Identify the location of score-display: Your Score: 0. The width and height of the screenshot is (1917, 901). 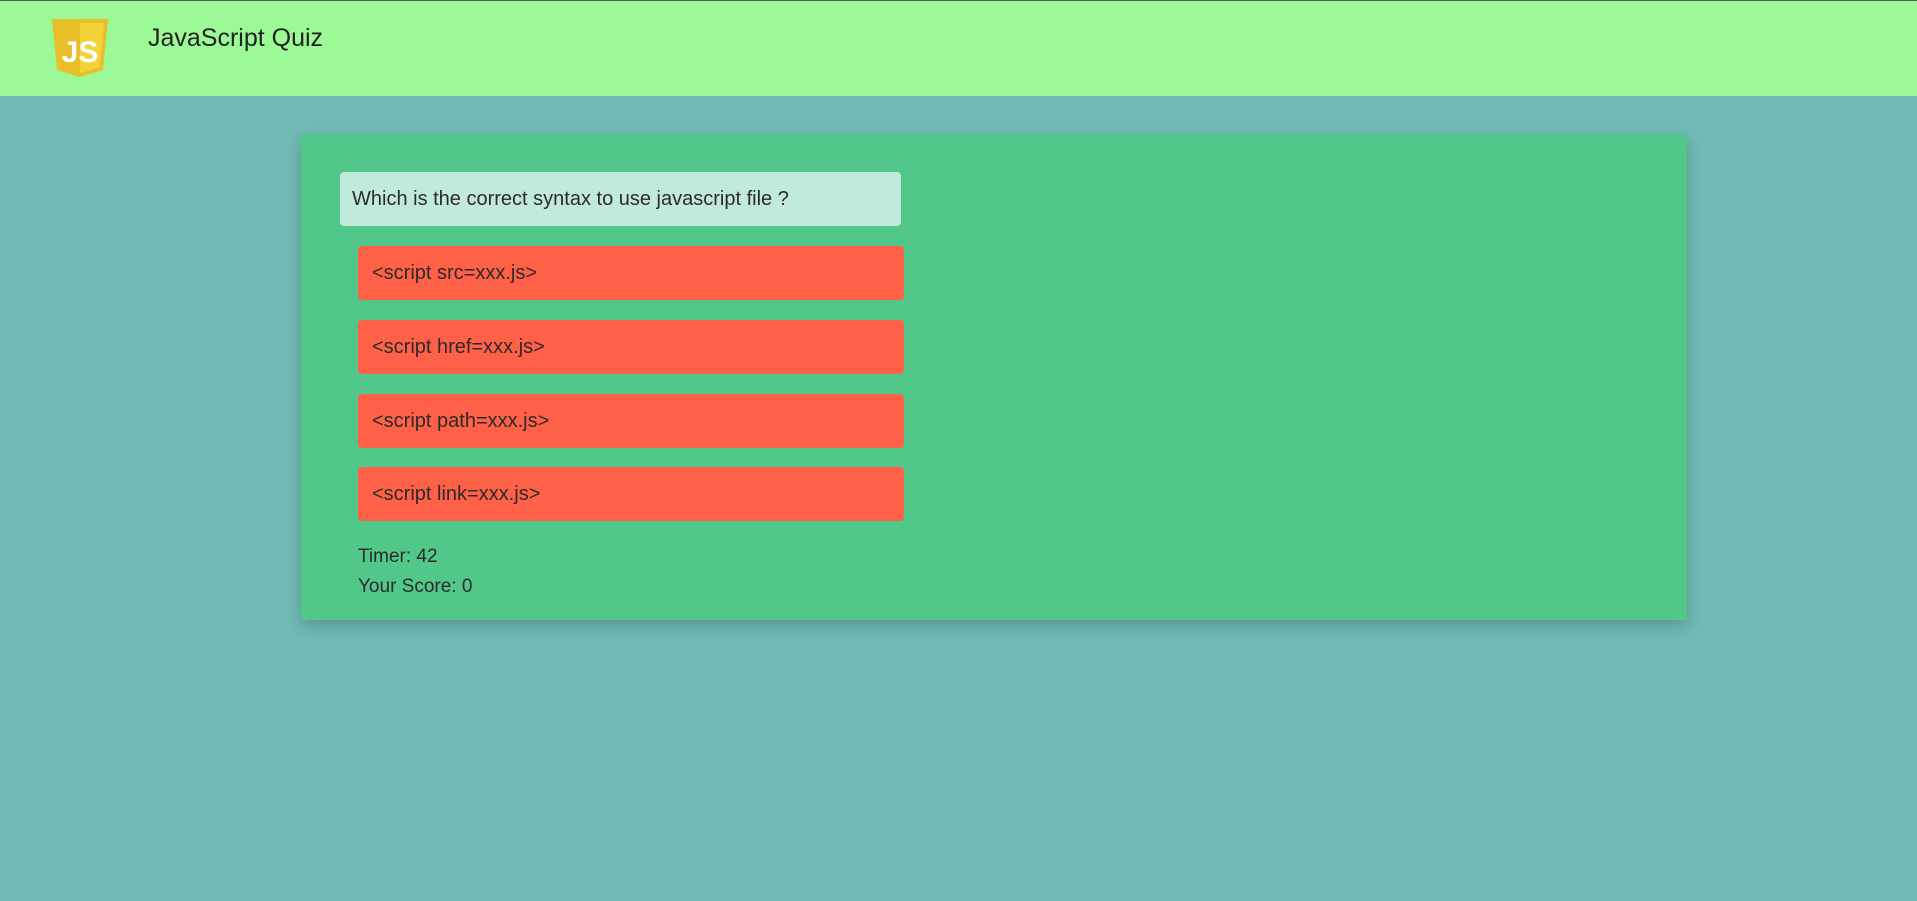
(415, 587).